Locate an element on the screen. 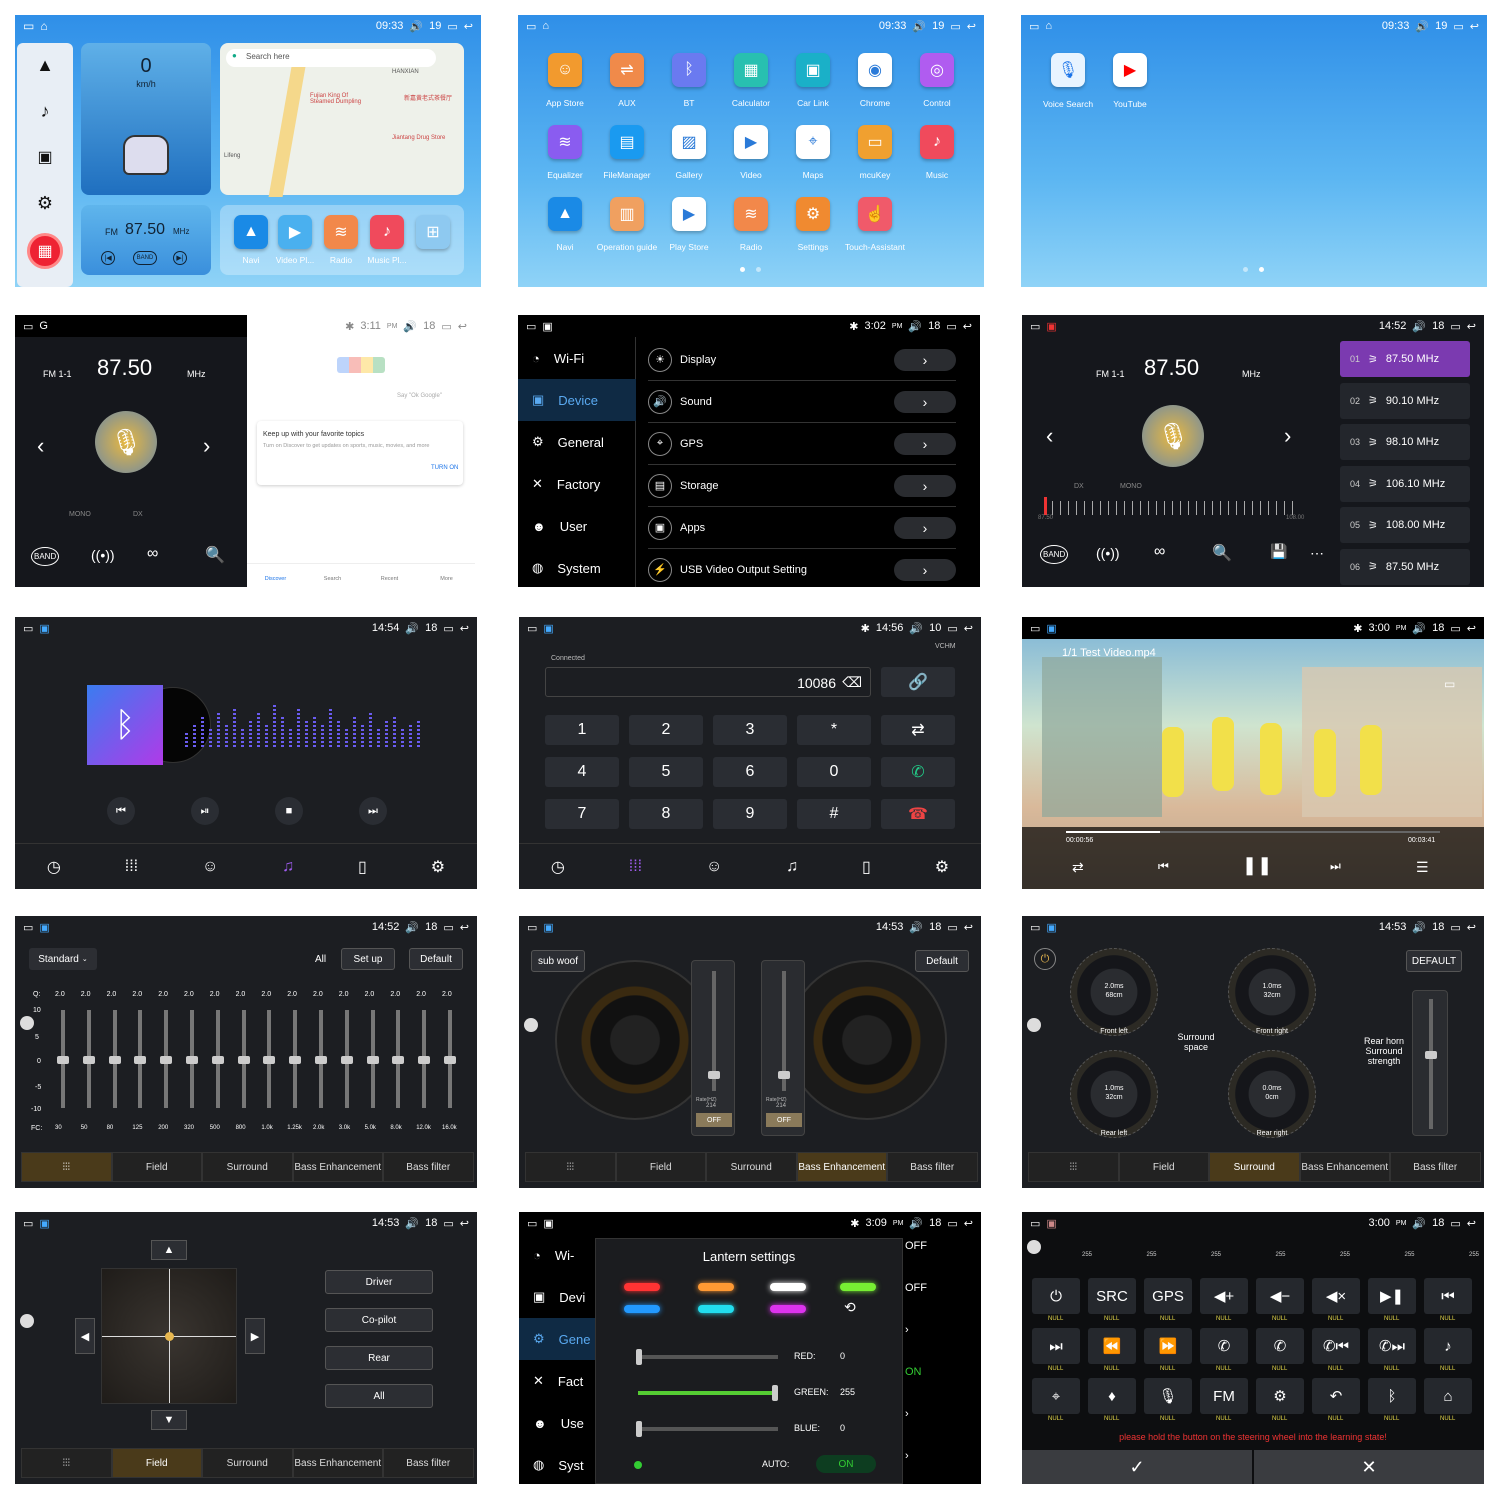  rear-horn-slider is located at coordinates (1430, 1063).